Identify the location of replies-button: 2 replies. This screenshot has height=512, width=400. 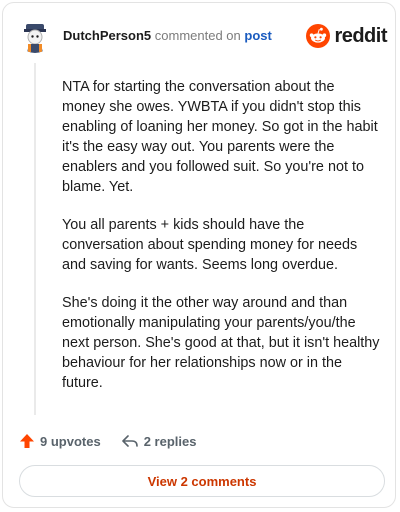
(159, 441).